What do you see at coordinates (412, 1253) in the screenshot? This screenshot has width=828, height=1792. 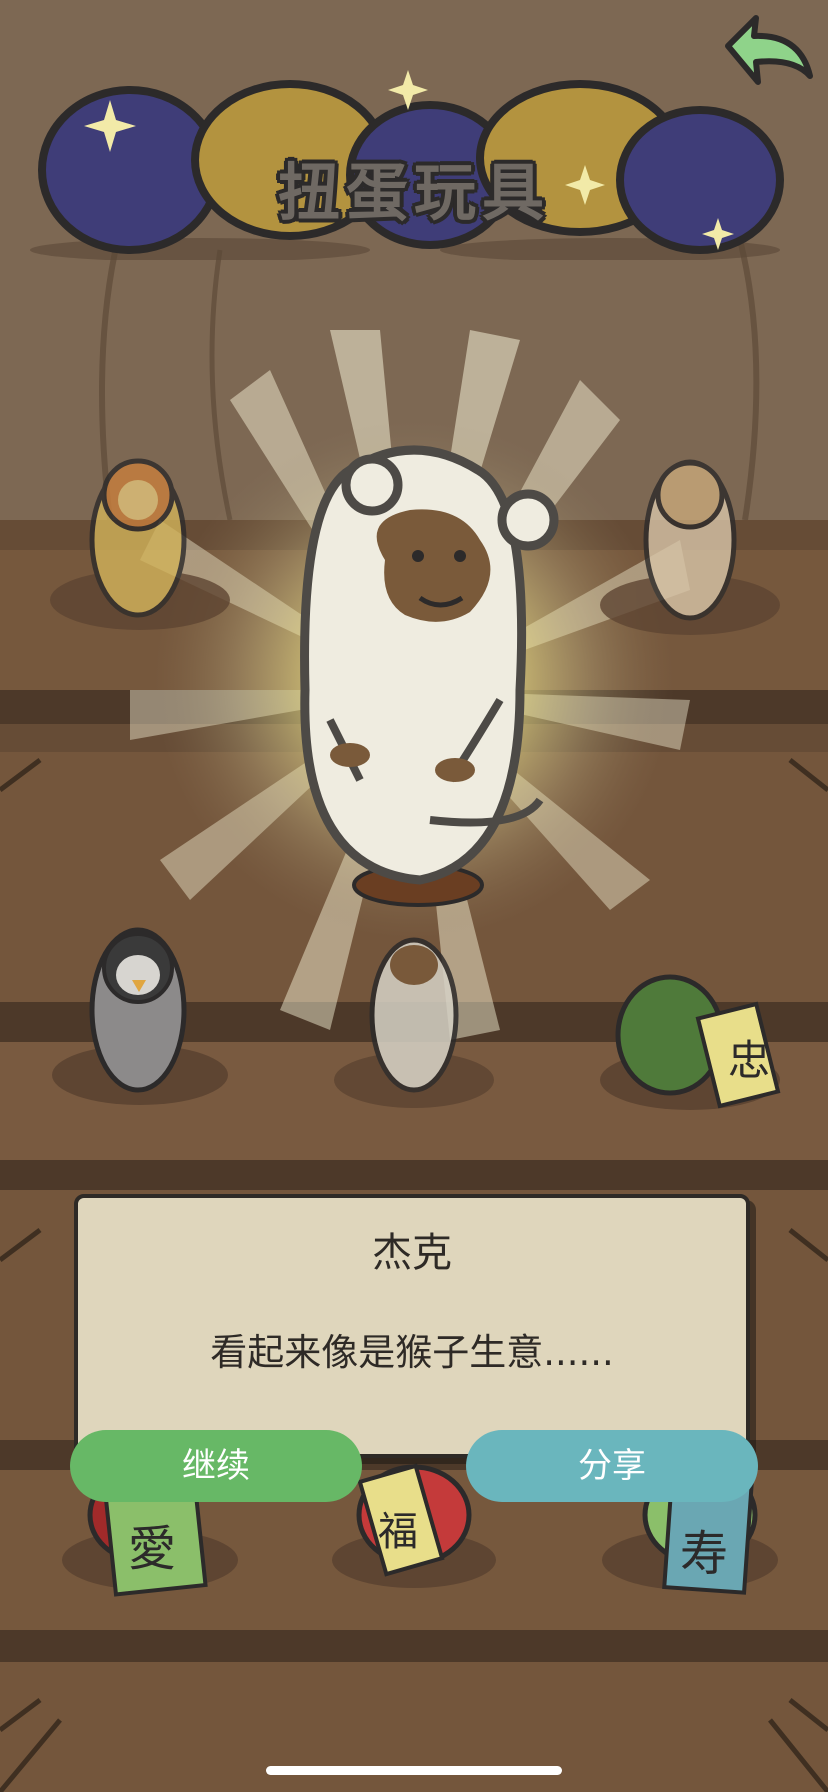 I see `toy-name: 杰克` at bounding box center [412, 1253].